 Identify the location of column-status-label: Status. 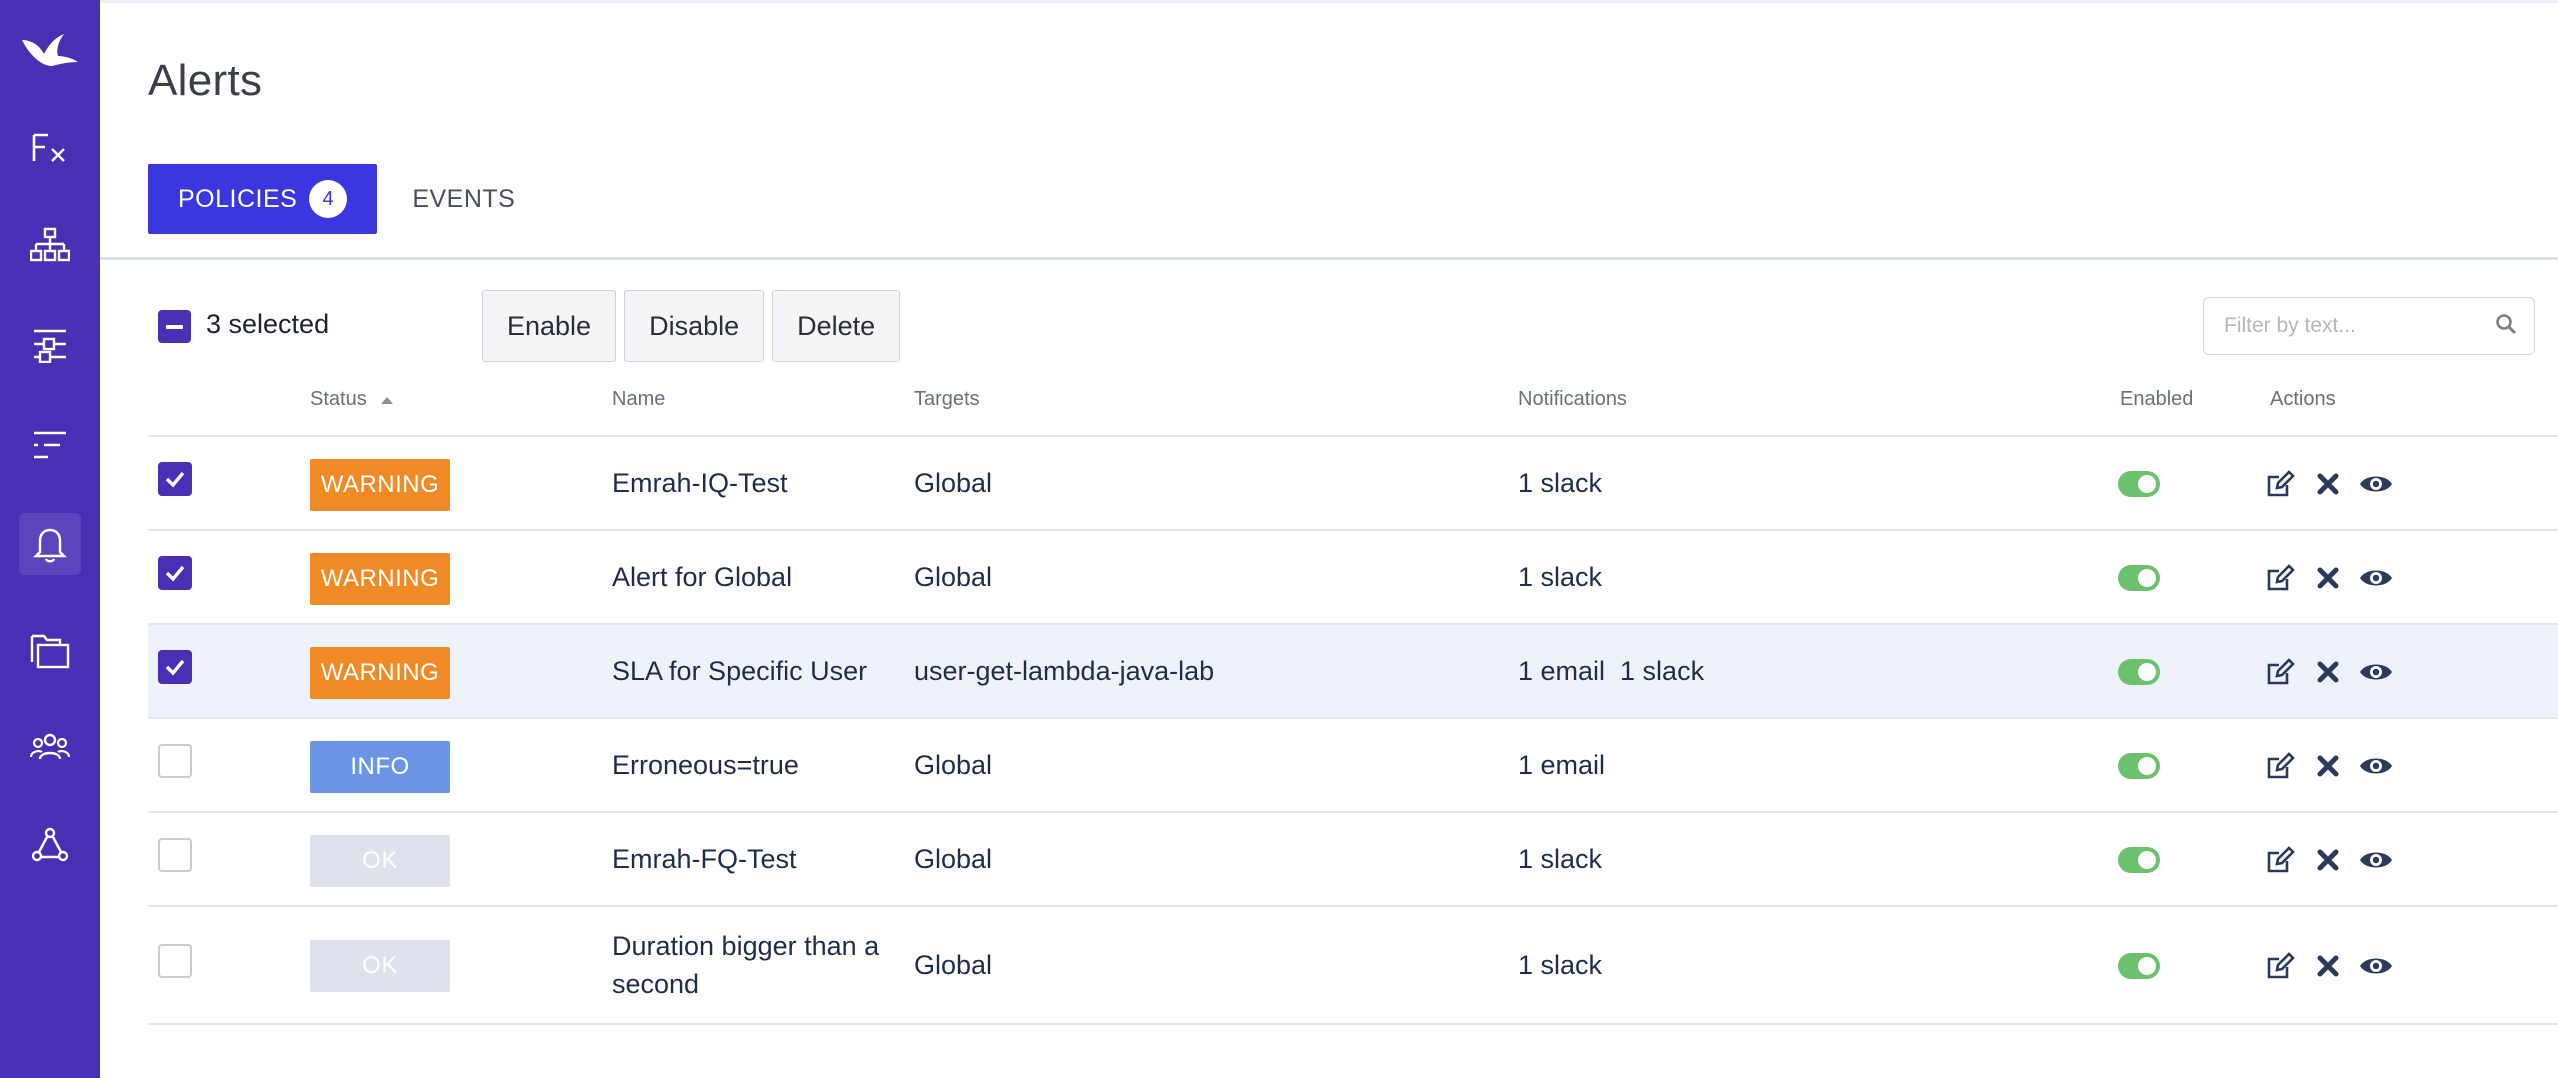
(338, 399).